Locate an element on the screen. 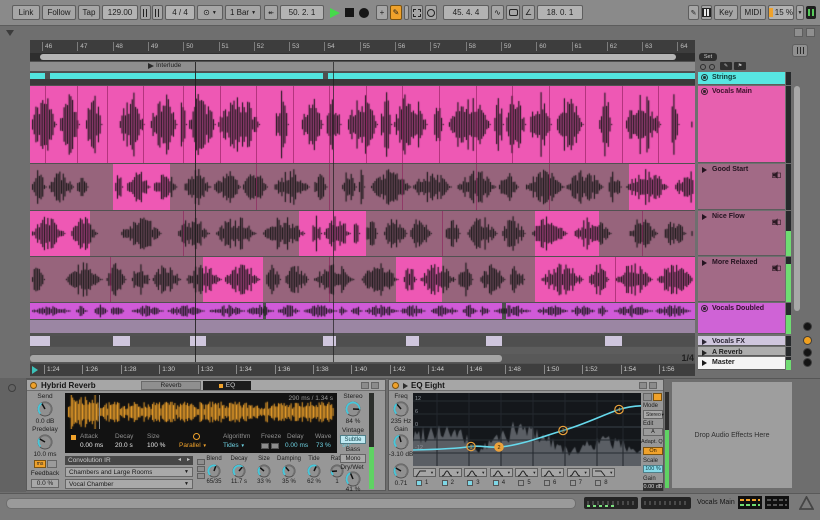 This screenshot has height=520, width=820. more-relaxed-lane-waveform is located at coordinates (362, 279).